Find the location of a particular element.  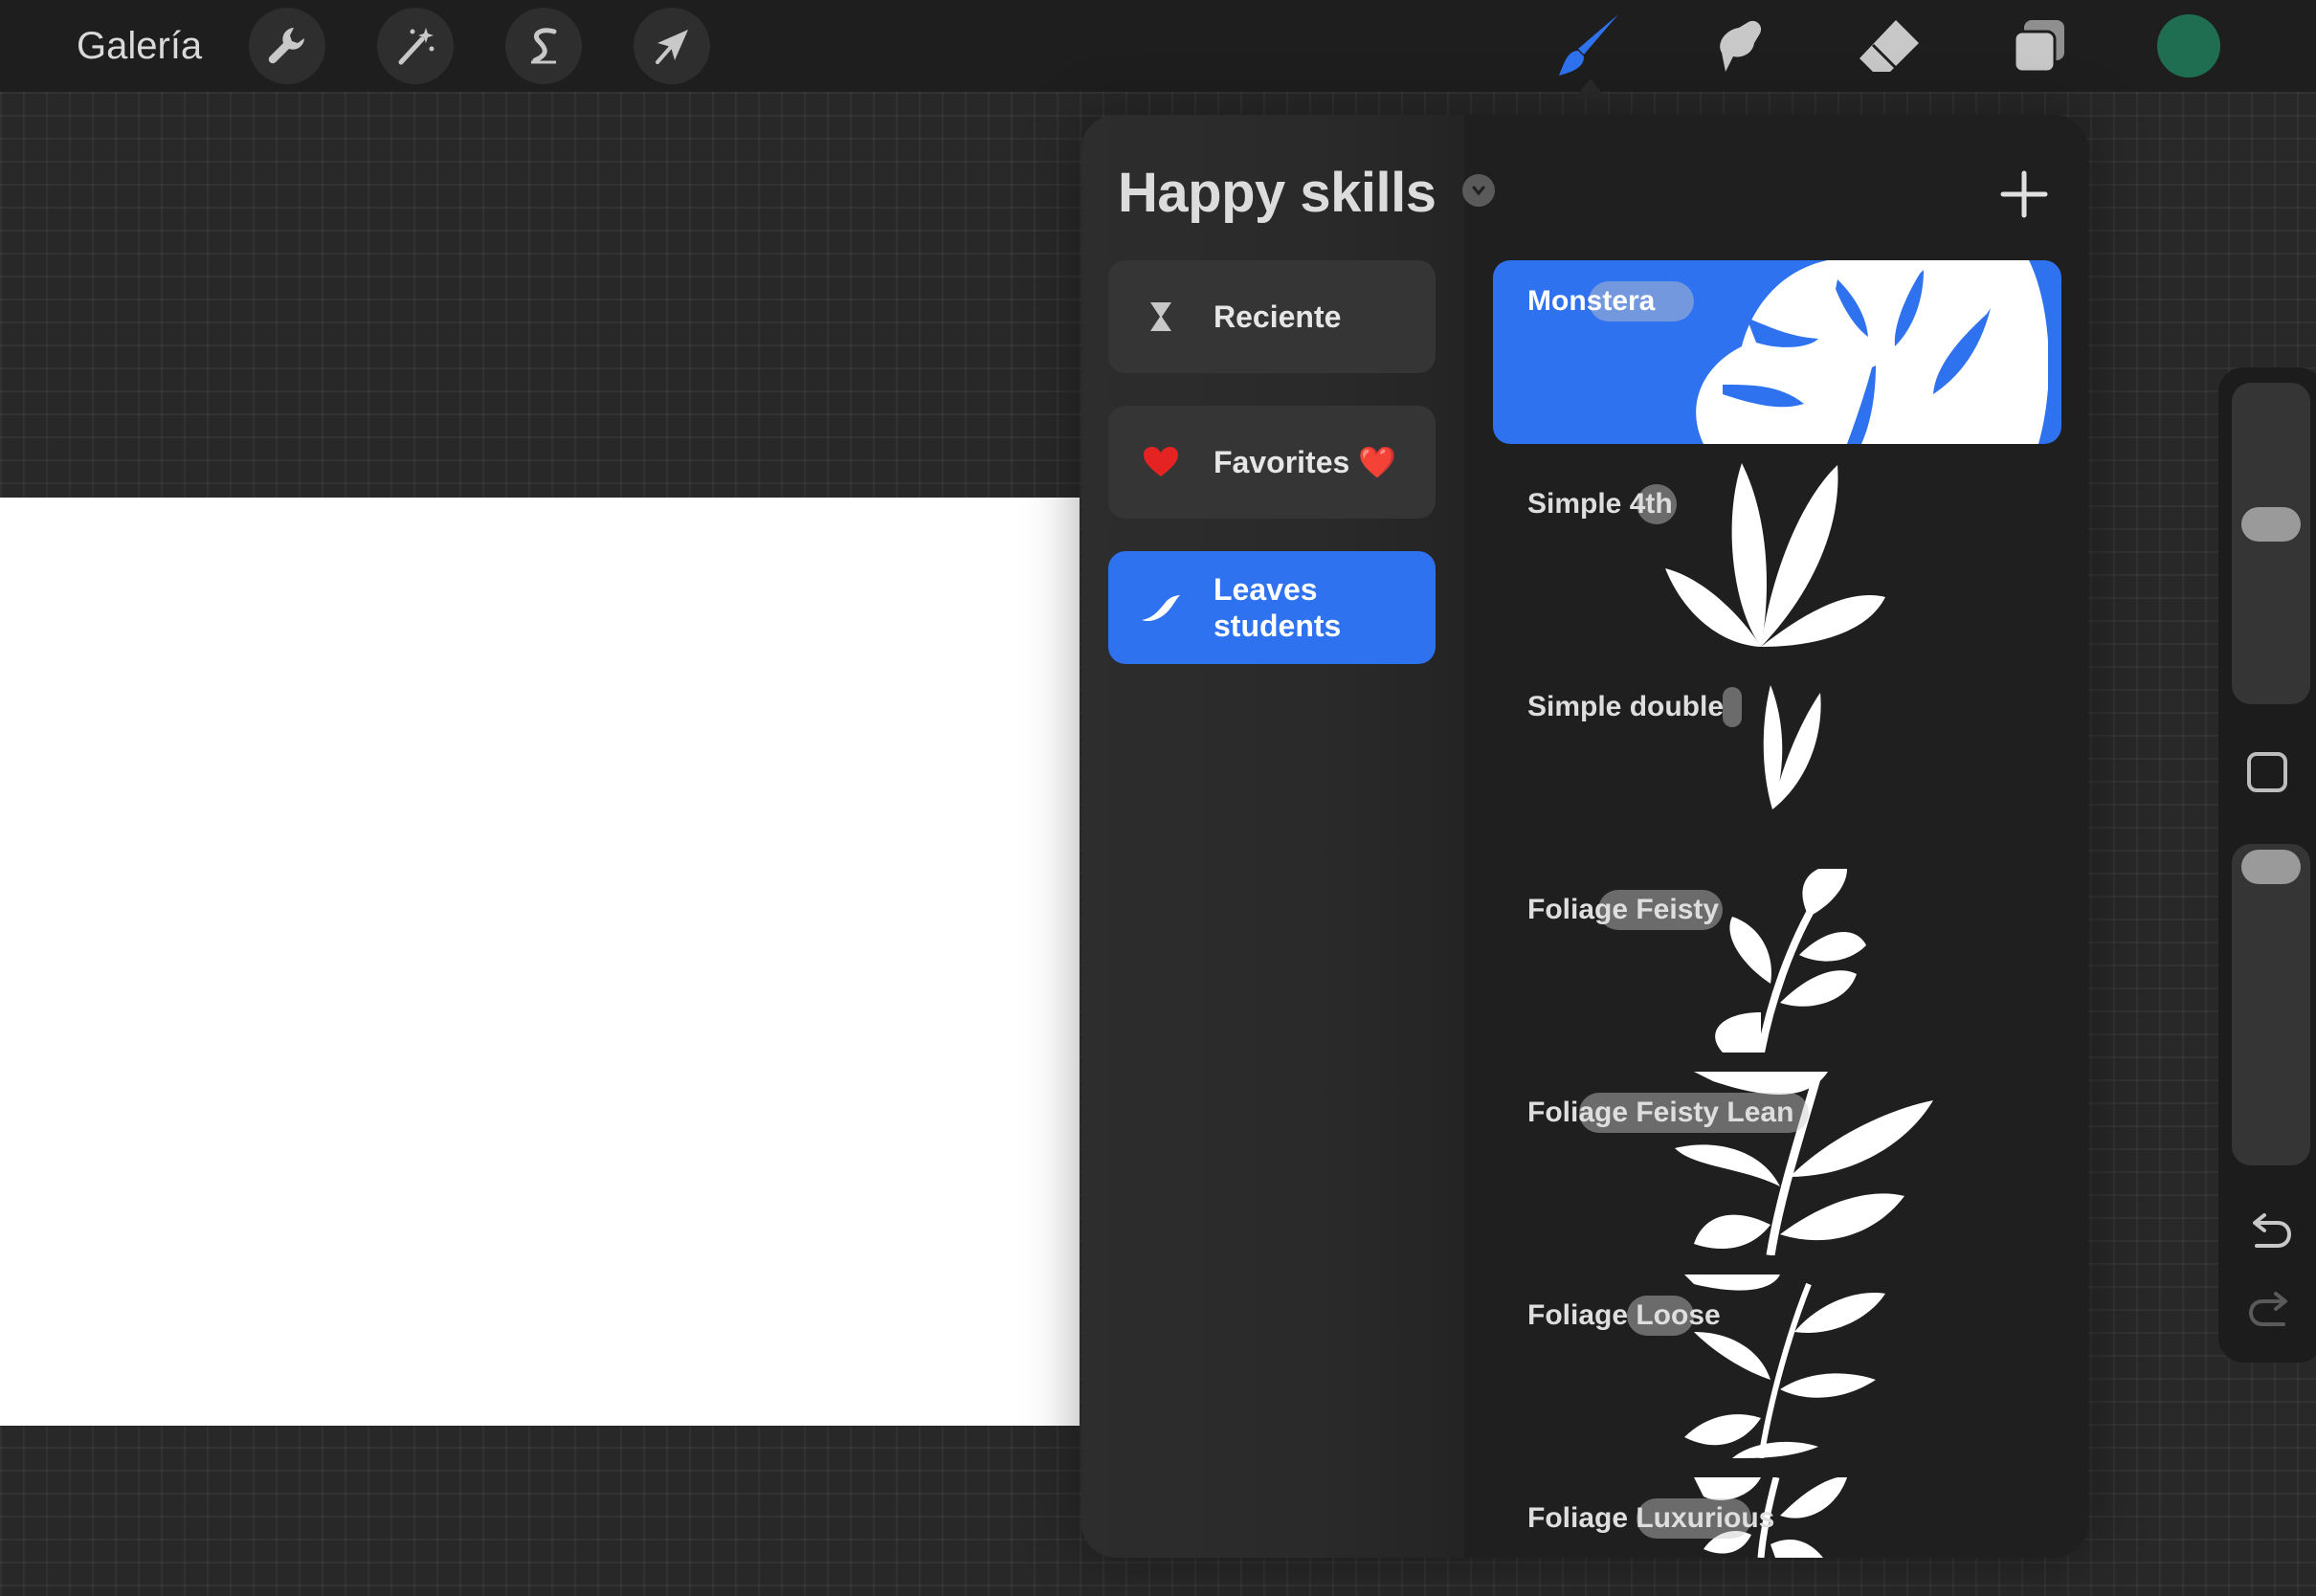

adjustments-button is located at coordinates (416, 46).